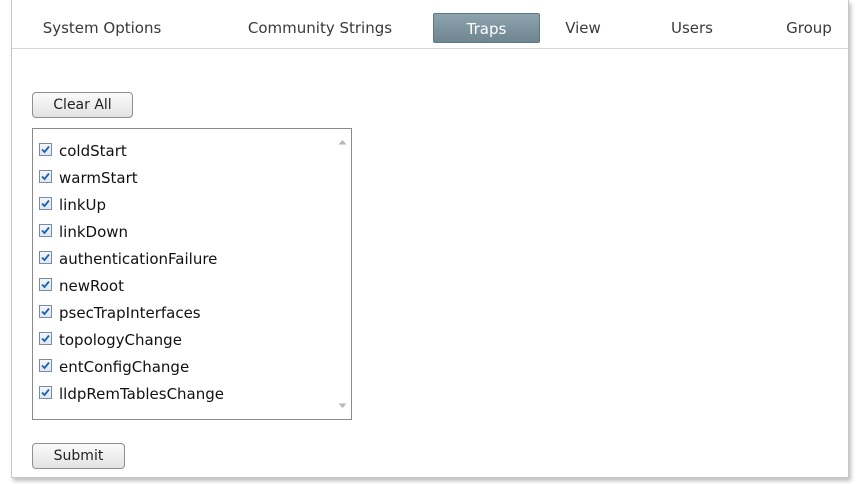 The width and height of the screenshot is (857, 484). I want to click on trap-item-newroot: newRoot, so click(81, 286).